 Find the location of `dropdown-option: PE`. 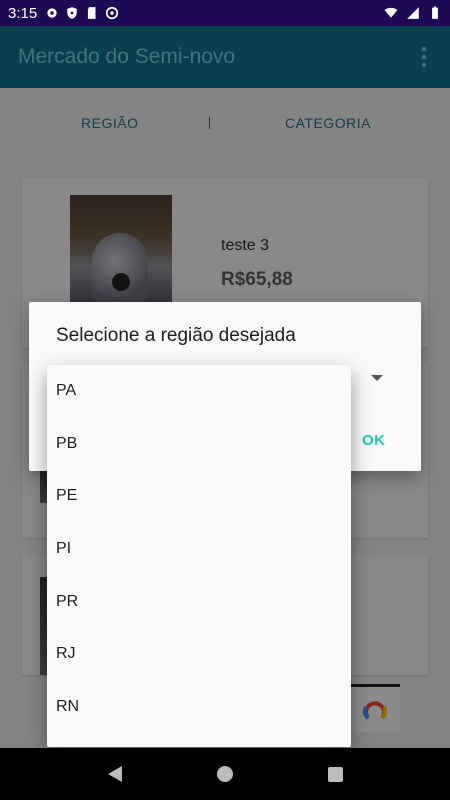

dropdown-option: PE is located at coordinates (199, 496).